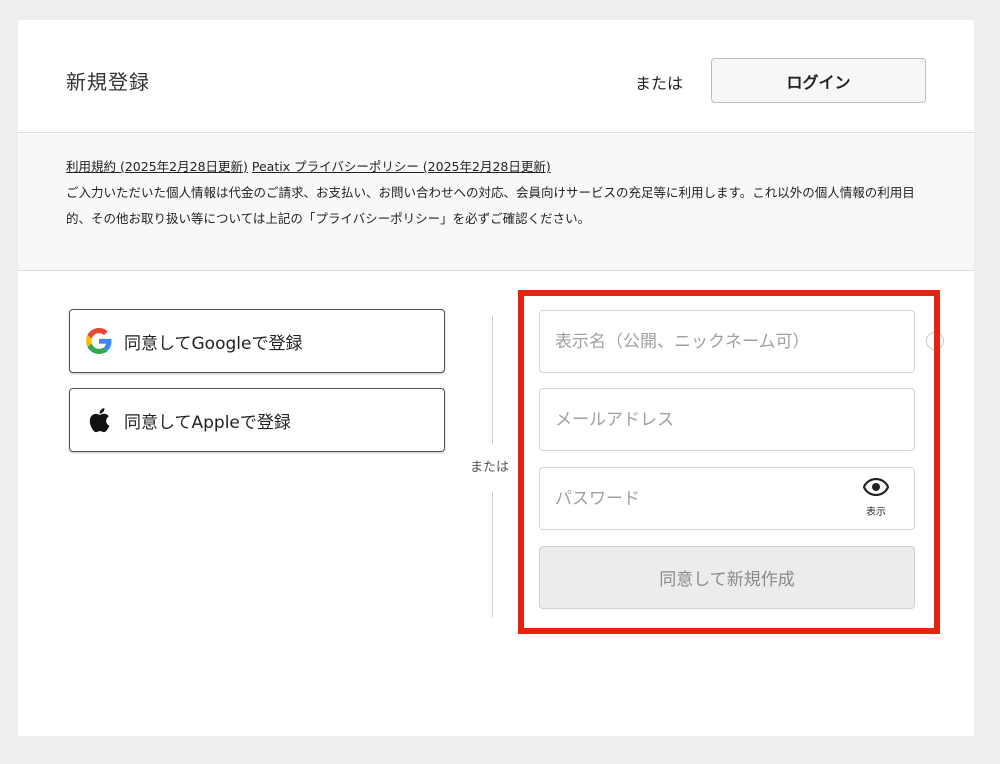 The image size is (1000, 764). I want to click on divider-line-top, so click(492, 380).